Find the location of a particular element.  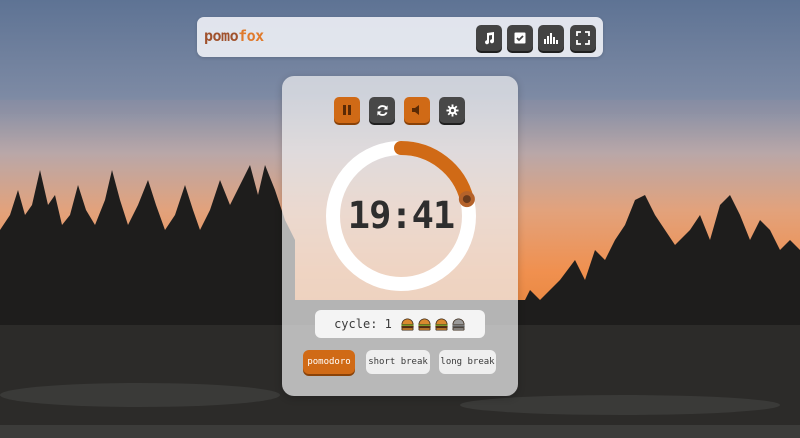

cycle-label-text: cycle: is located at coordinates (356, 324).